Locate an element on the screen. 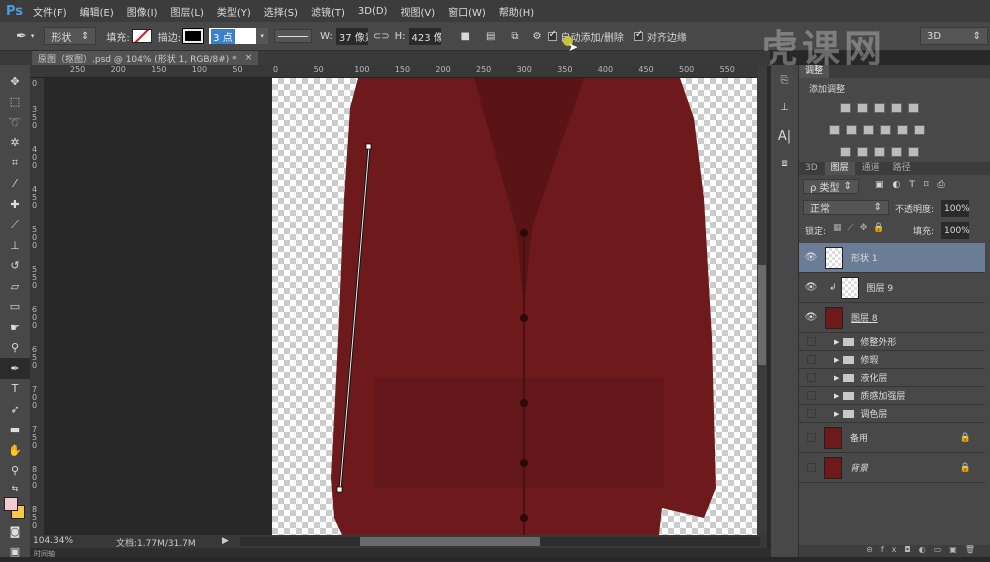  color-lookup-icon is located at coordinates (919, 130).